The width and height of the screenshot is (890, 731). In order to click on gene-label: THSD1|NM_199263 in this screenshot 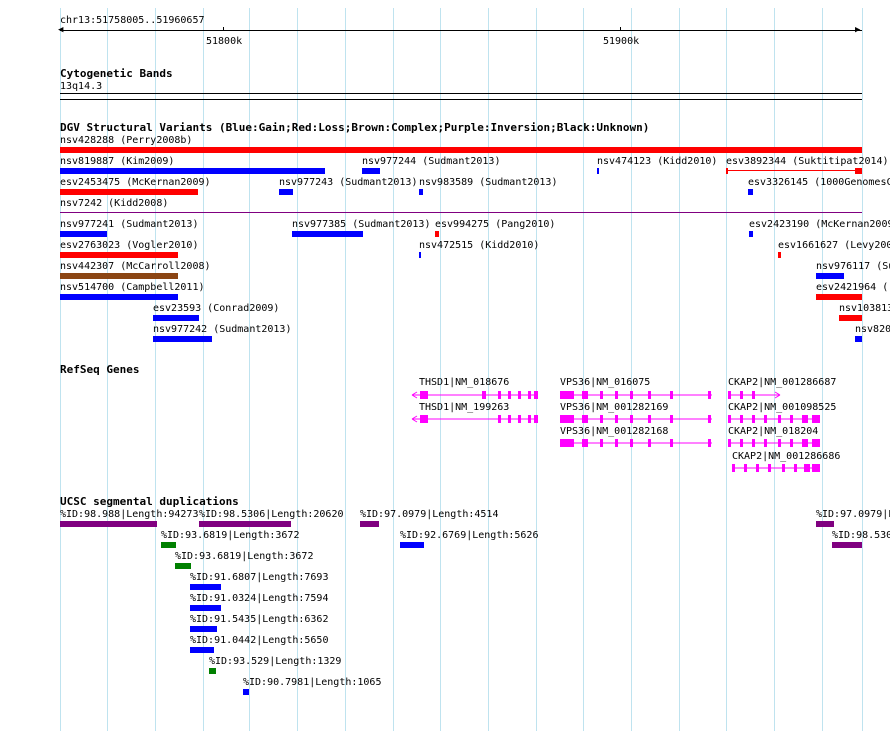, I will do `click(464, 407)`.